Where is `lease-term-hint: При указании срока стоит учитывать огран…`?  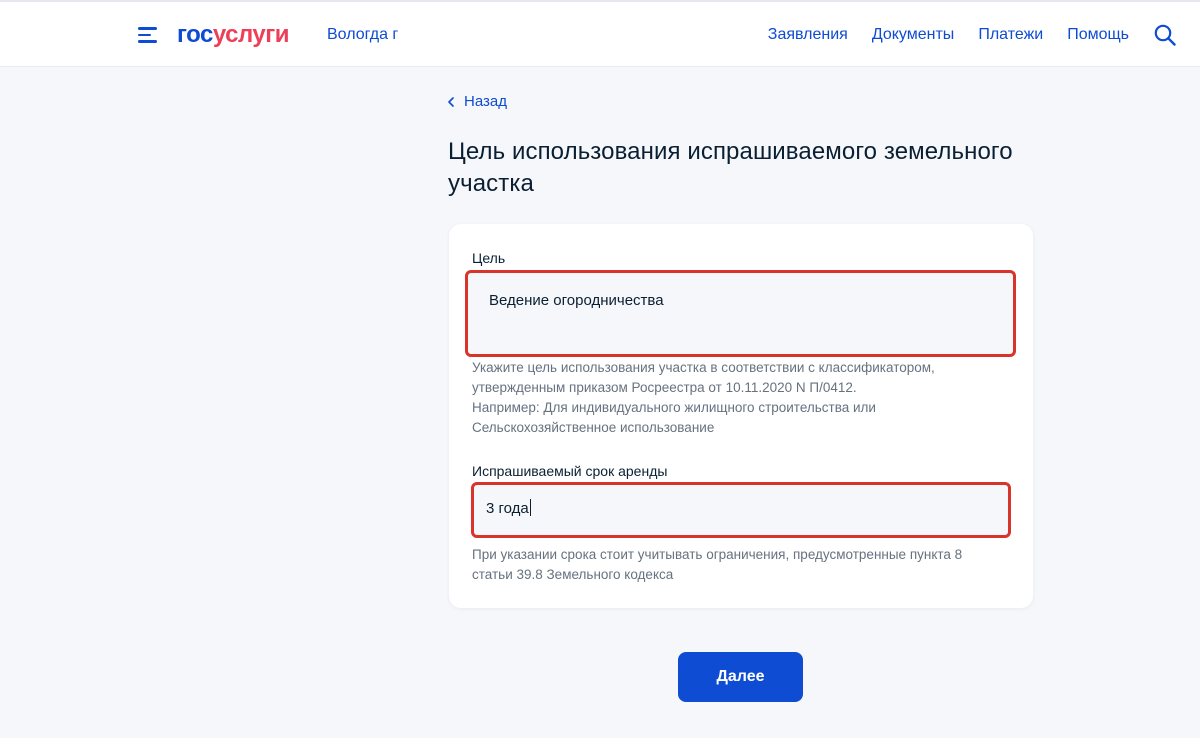 lease-term-hint: При указании срока стоит учитывать огран… is located at coordinates (732, 565).